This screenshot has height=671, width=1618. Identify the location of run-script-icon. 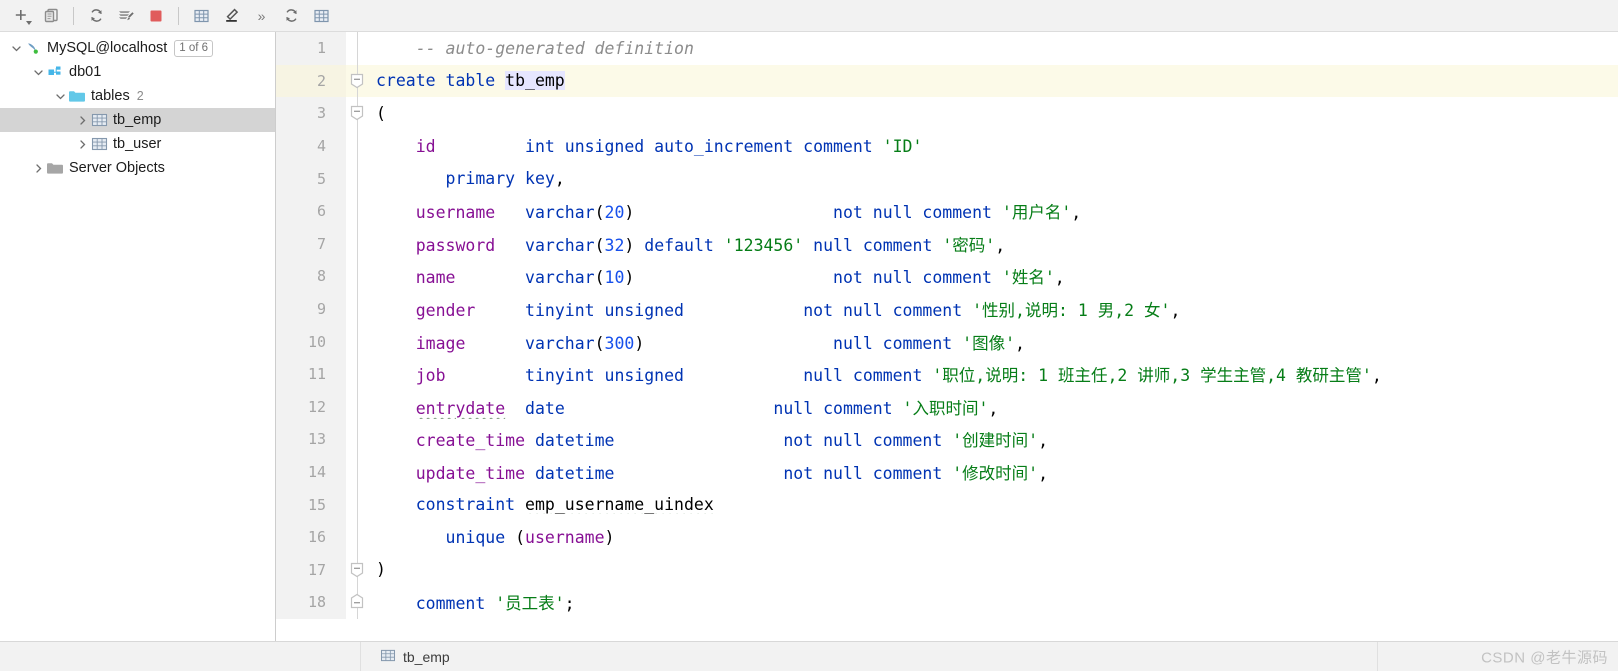
(126, 16).